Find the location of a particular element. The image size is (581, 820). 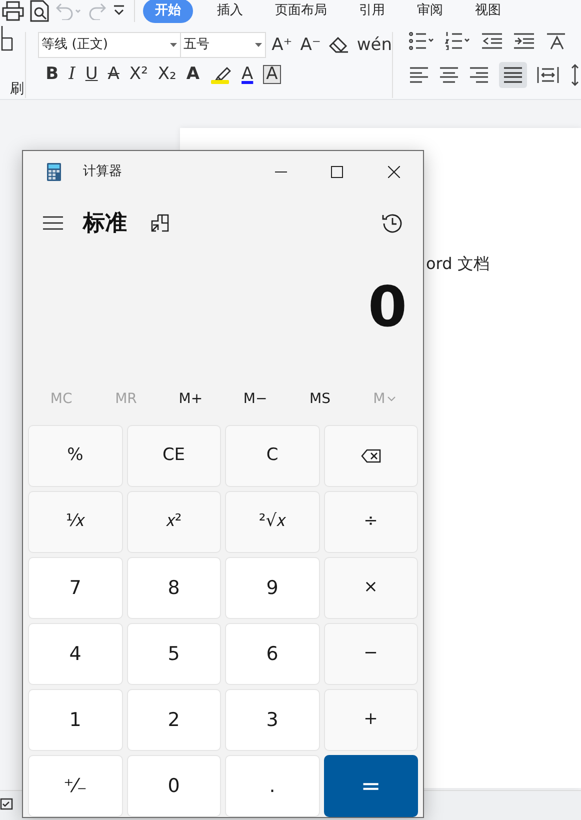

chevron-down-icon is located at coordinates (391, 399).